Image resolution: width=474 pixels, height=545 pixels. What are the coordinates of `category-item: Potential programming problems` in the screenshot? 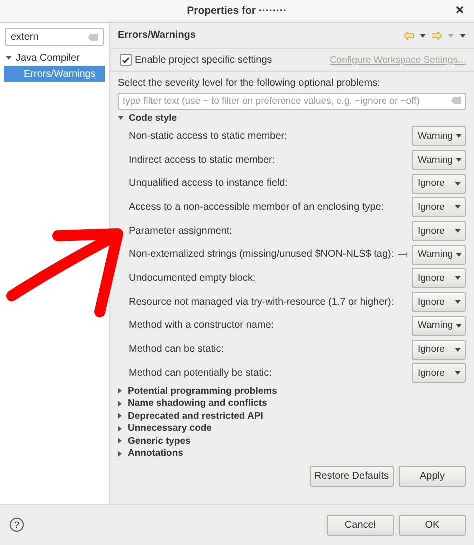 It's located at (292, 391).